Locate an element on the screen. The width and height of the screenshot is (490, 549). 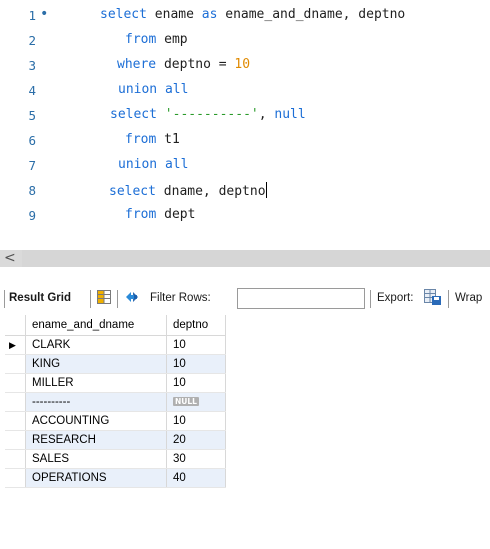
code-text: from dept is located at coordinates (160, 214).